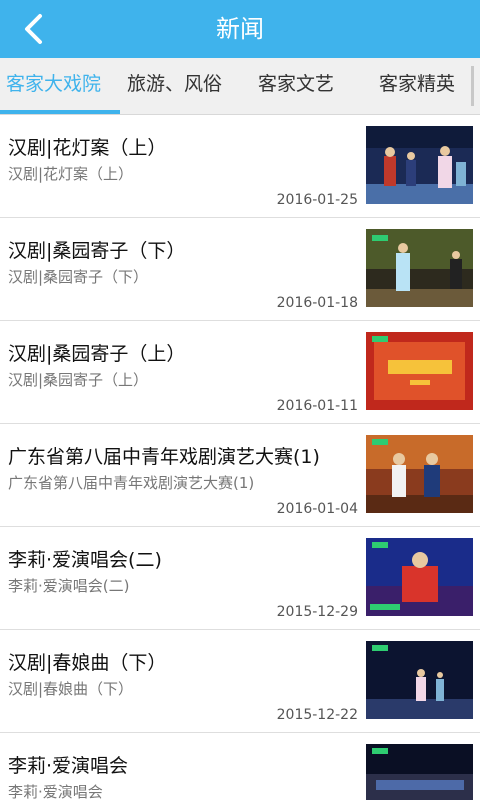 The image size is (480, 800). What do you see at coordinates (85, 560) in the screenshot?
I see `news-title: 李莉·爱演唱会(二)` at bounding box center [85, 560].